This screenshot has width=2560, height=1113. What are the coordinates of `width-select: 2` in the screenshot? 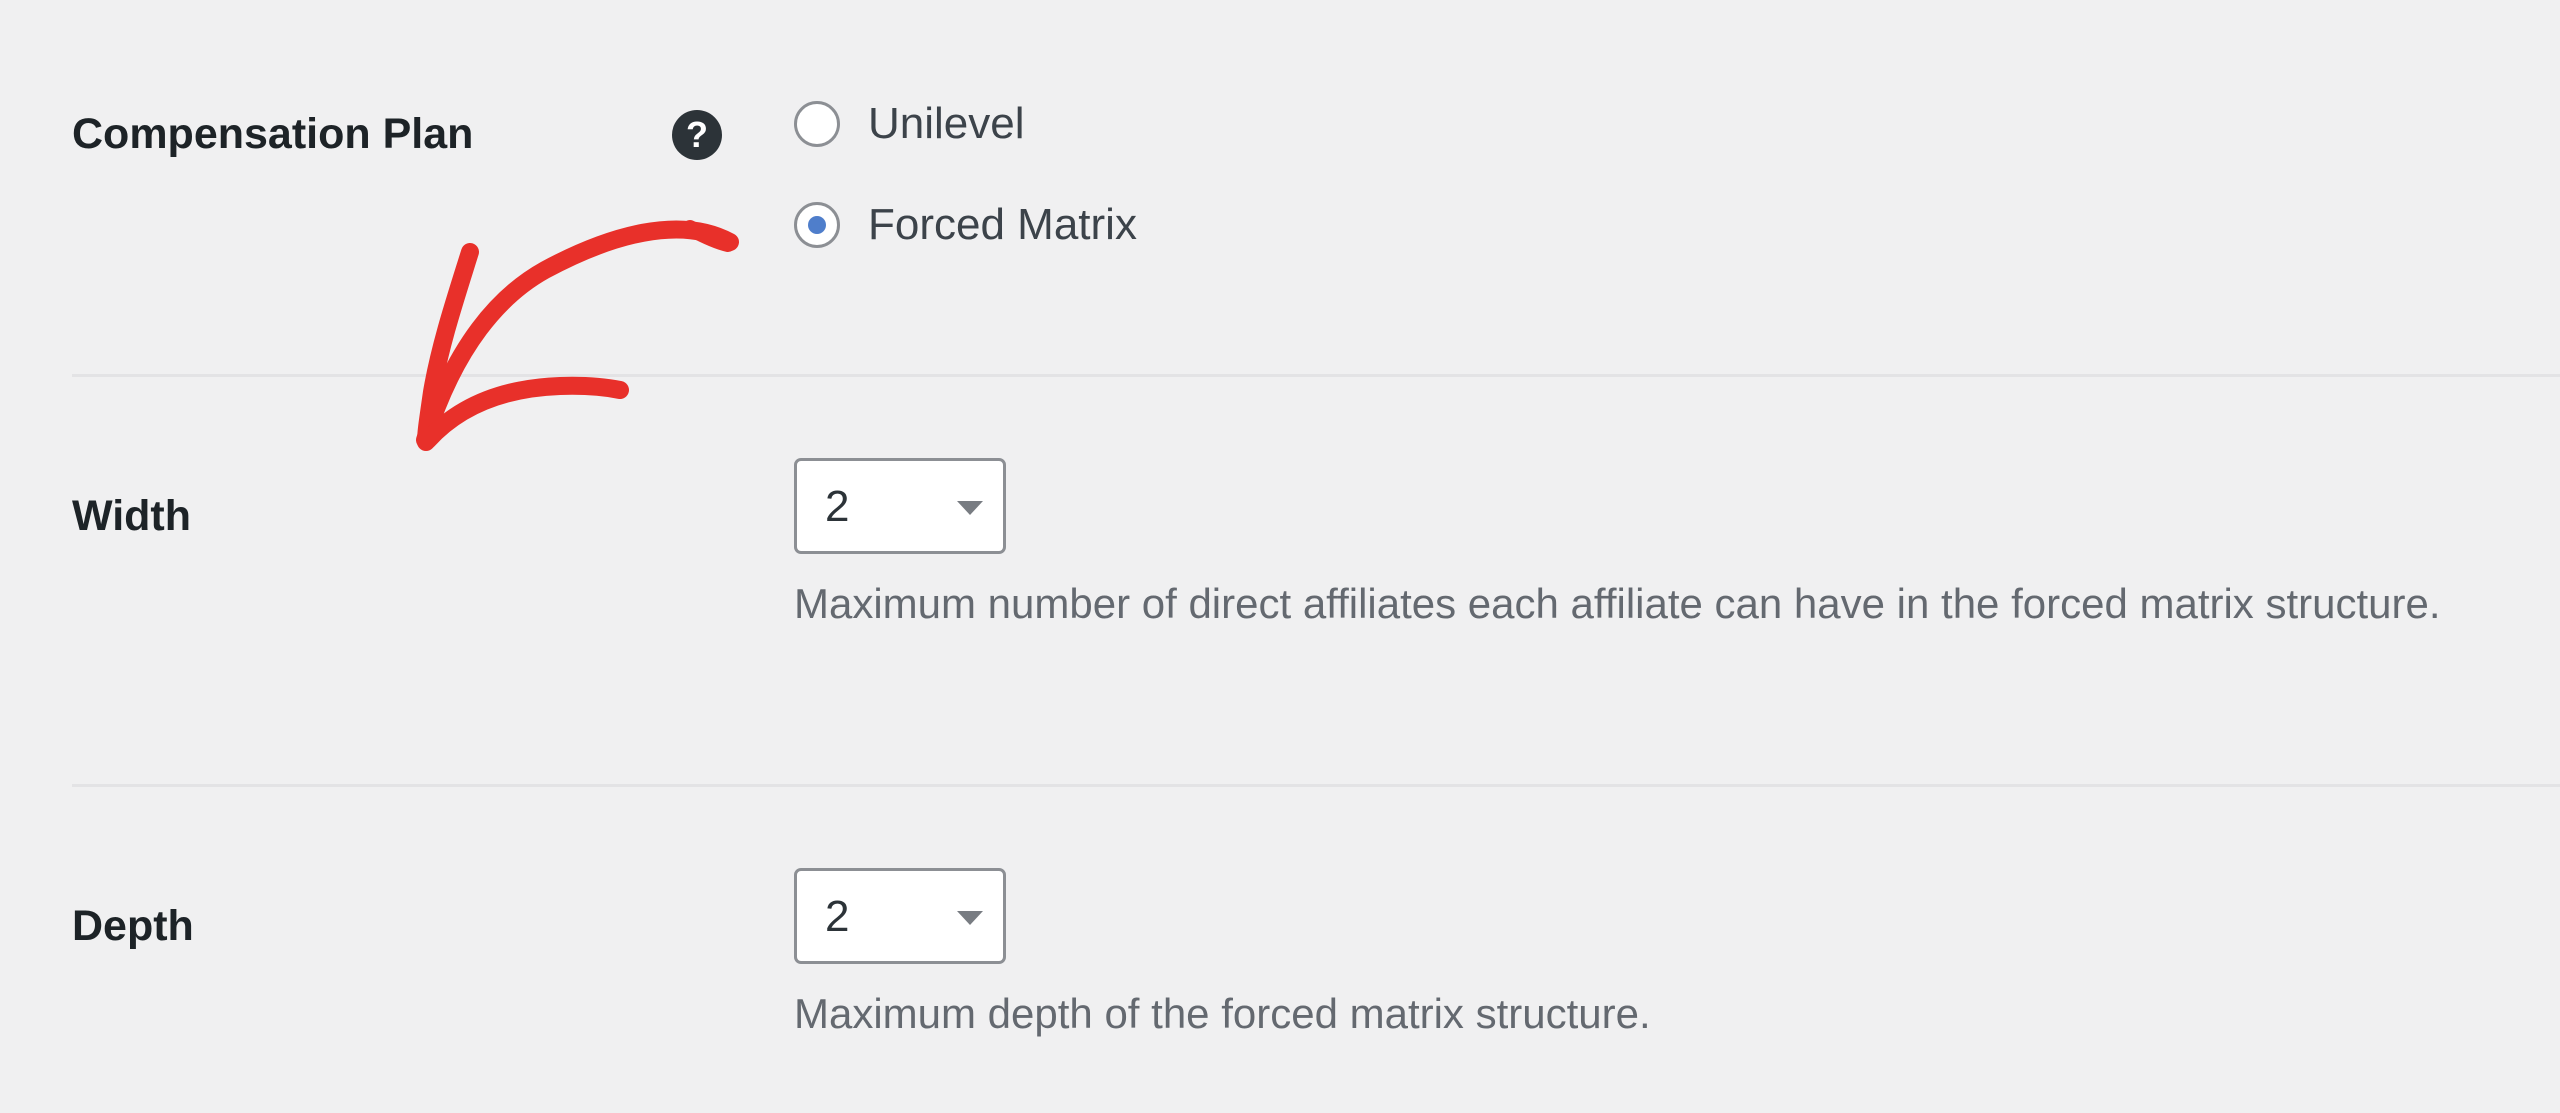 It's located at (900, 506).